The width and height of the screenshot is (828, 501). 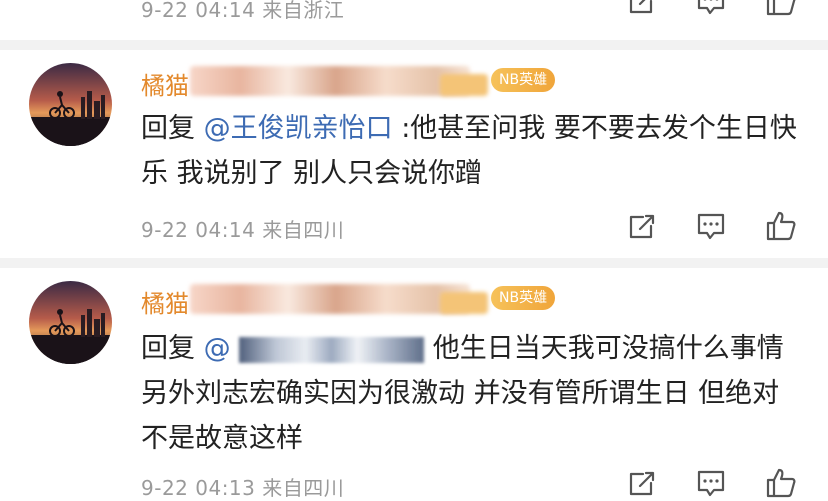 I want to click on mention-link: @, so click(x=217, y=348).